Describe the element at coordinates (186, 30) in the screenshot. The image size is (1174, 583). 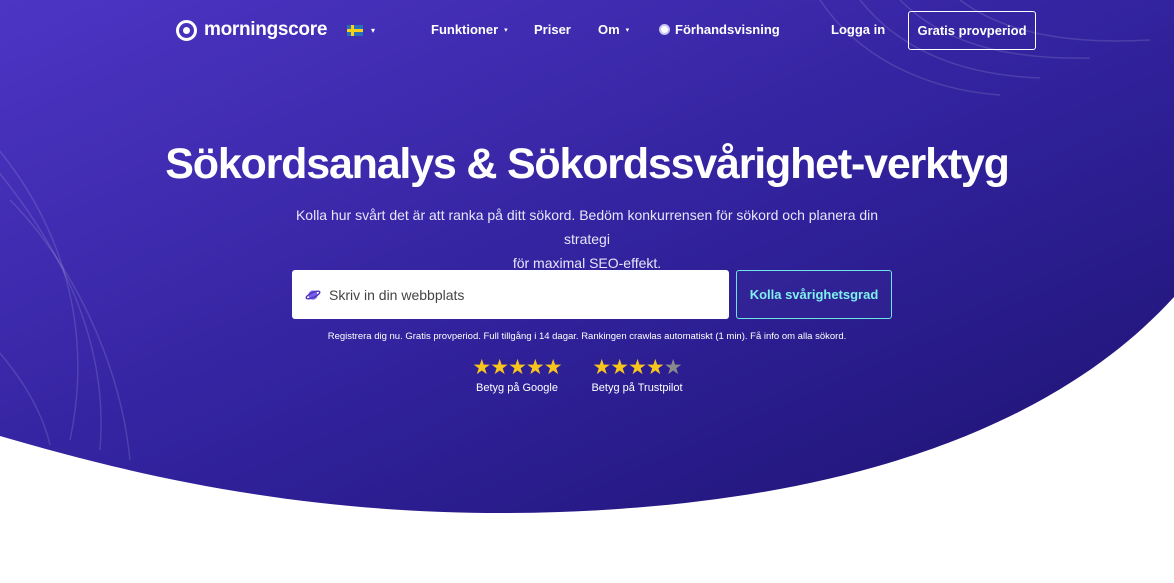
I see `logo-icon` at that location.